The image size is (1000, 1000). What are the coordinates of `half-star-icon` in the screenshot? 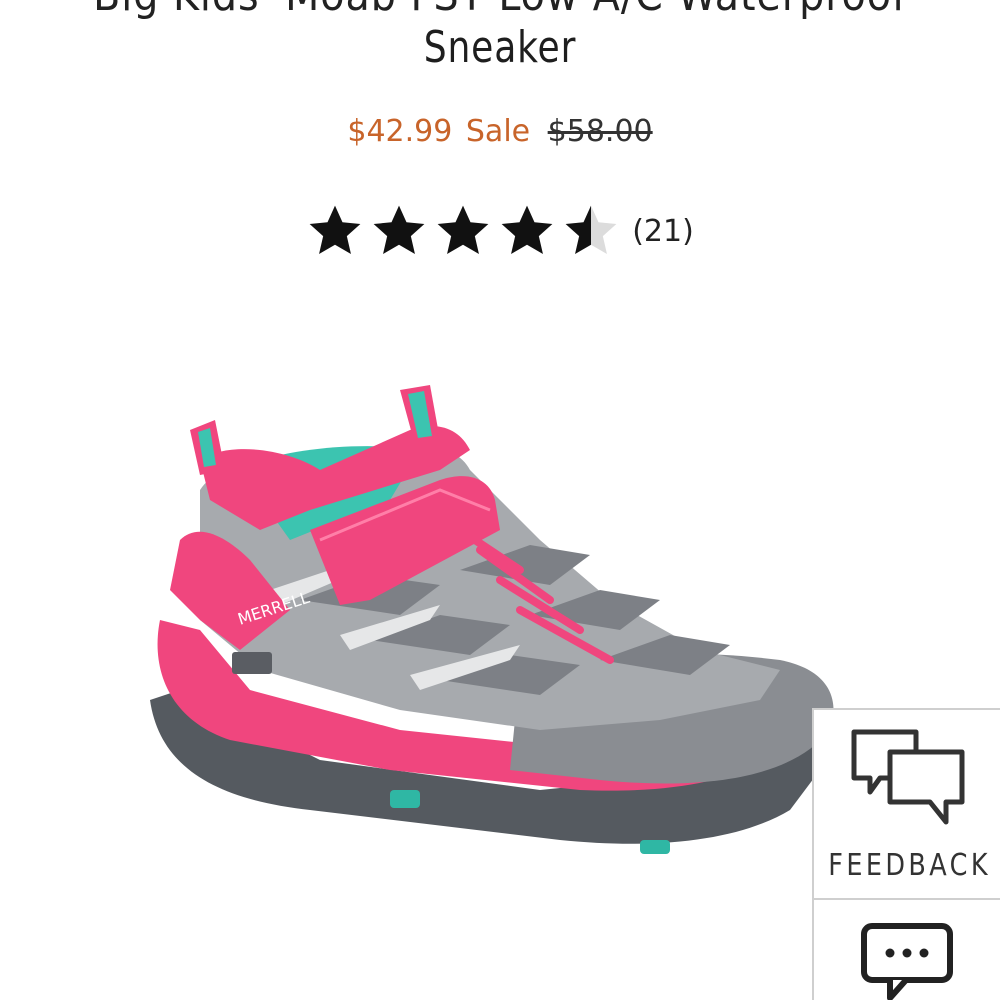 It's located at (591, 229).